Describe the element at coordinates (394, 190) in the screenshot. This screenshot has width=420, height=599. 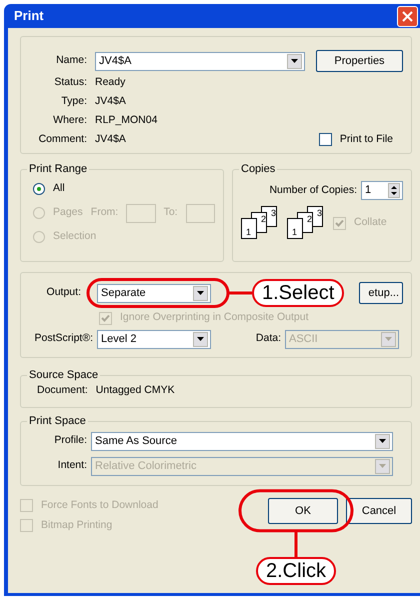
I see `spinner-arrows-icon` at that location.